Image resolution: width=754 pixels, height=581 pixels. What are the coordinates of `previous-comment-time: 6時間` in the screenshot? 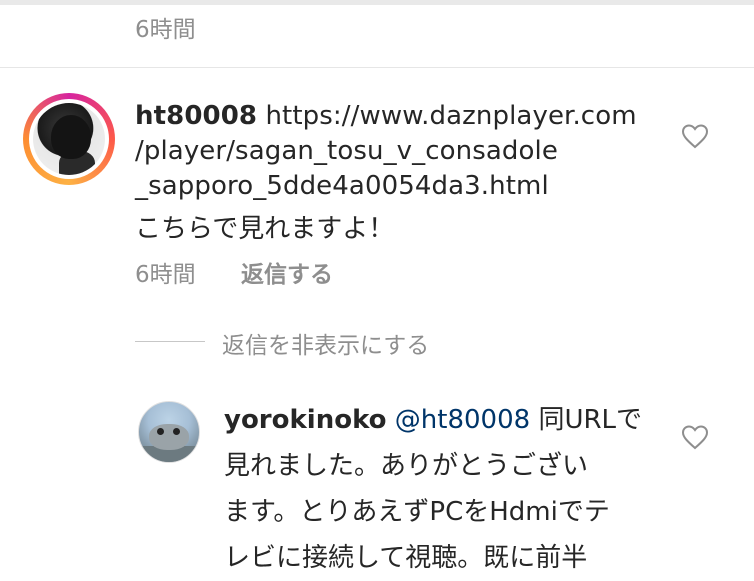 It's located at (165, 30).